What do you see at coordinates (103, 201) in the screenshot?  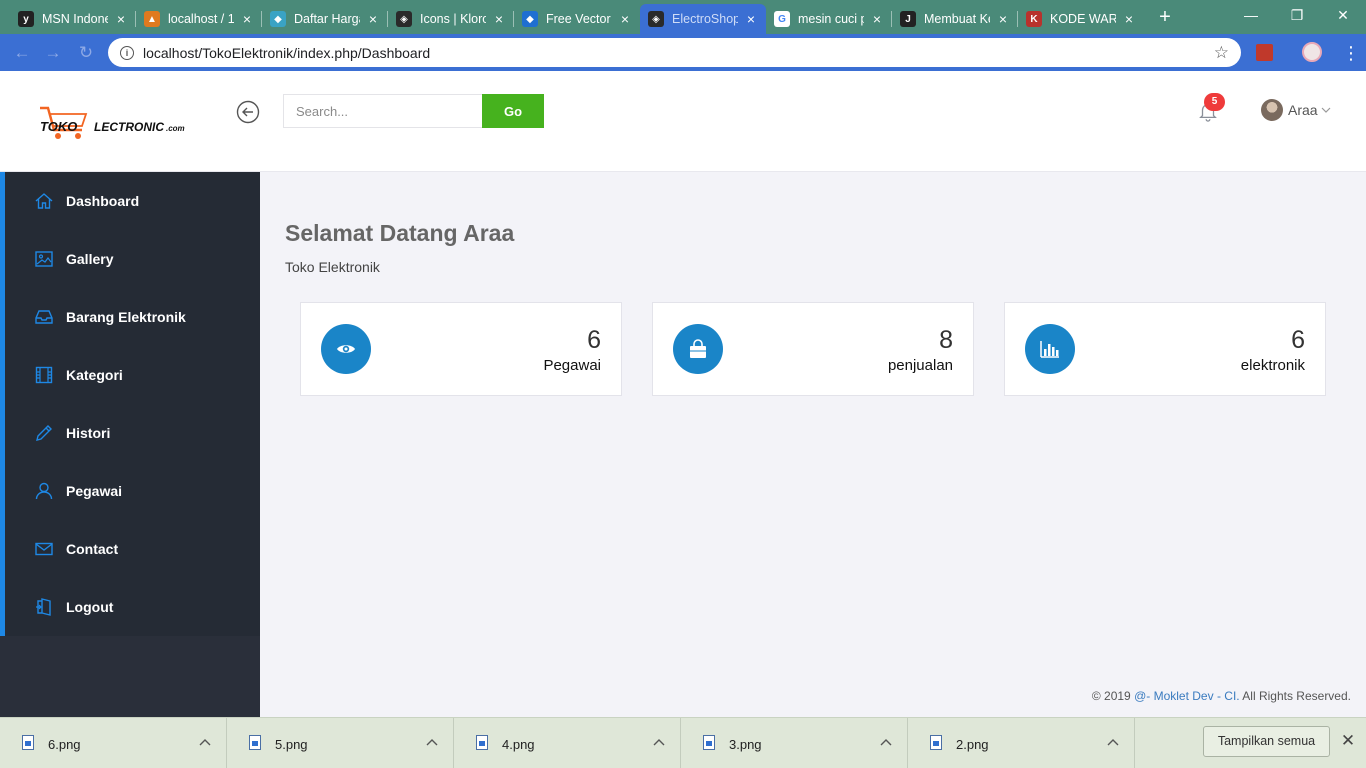 I see `sidebar-item-label: Dashboard` at bounding box center [103, 201].